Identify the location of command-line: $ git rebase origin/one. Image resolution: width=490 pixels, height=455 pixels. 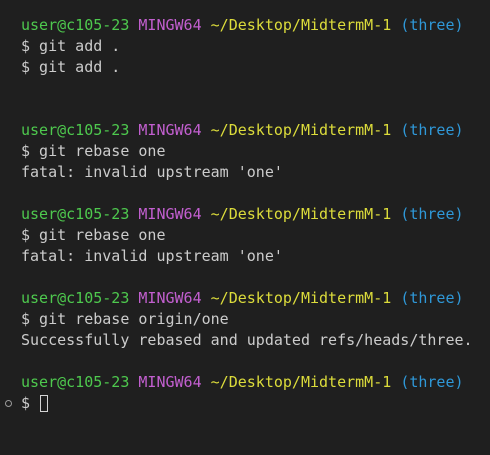
(125, 319).